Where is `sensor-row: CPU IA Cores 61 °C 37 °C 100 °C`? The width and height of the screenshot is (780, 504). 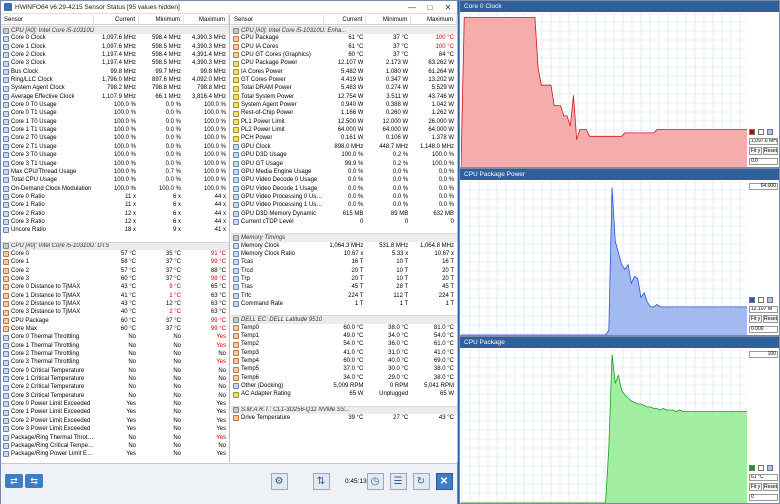
sensor-row: CPU IA Cores 61 °C 37 °C 100 °C is located at coordinates (344, 47).